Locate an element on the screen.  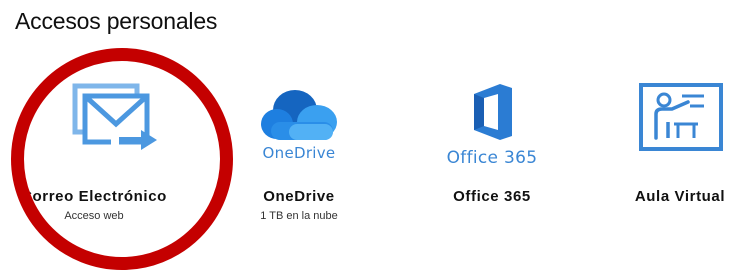
tile-title: Correo Electrónico is located at coordinates (94, 196).